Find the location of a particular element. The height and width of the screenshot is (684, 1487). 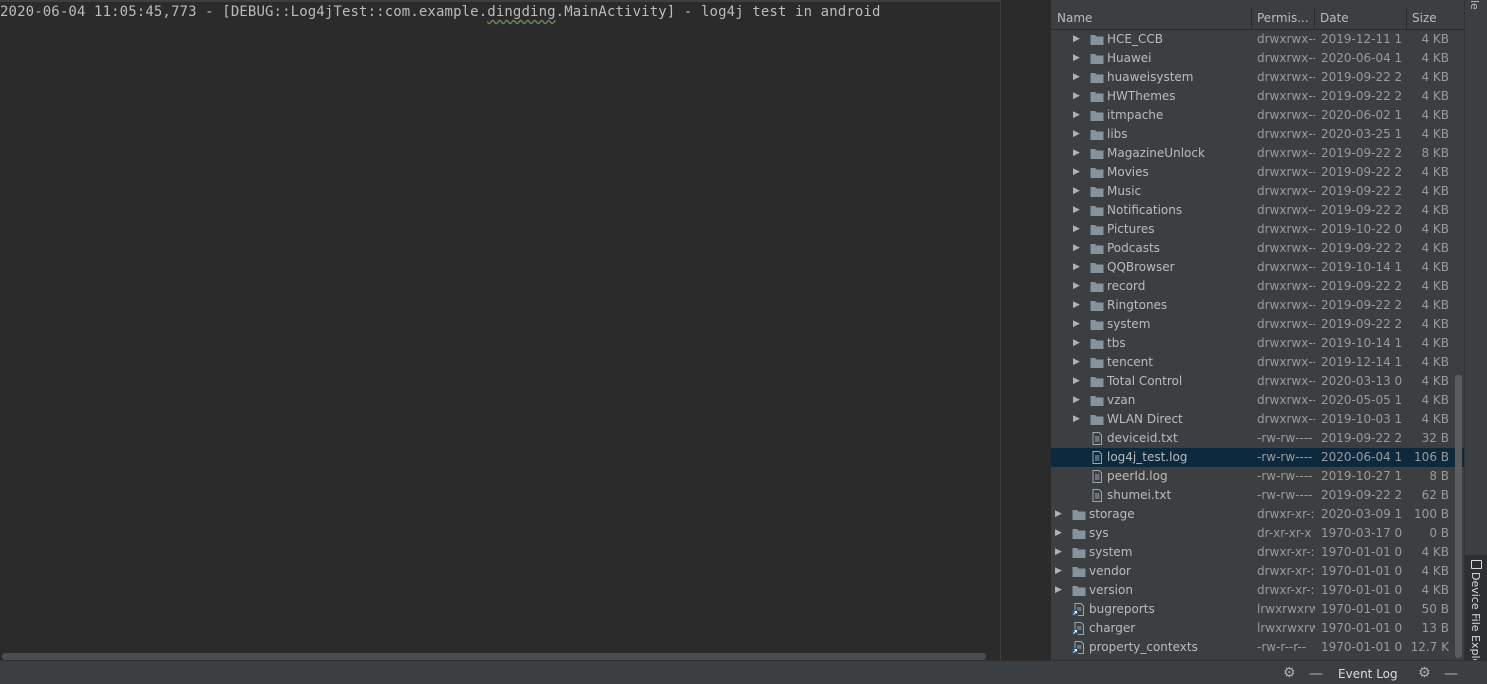

column-header-name: Name is located at coordinates (1151, 18).